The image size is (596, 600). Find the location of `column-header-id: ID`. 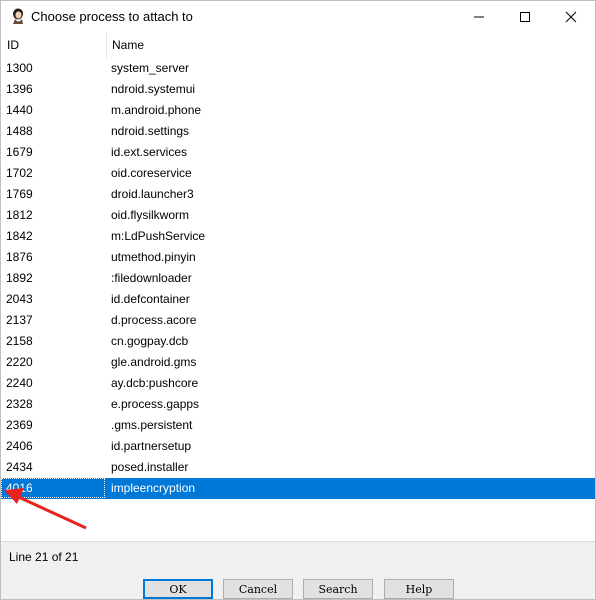

column-header-id: ID is located at coordinates (13, 45).